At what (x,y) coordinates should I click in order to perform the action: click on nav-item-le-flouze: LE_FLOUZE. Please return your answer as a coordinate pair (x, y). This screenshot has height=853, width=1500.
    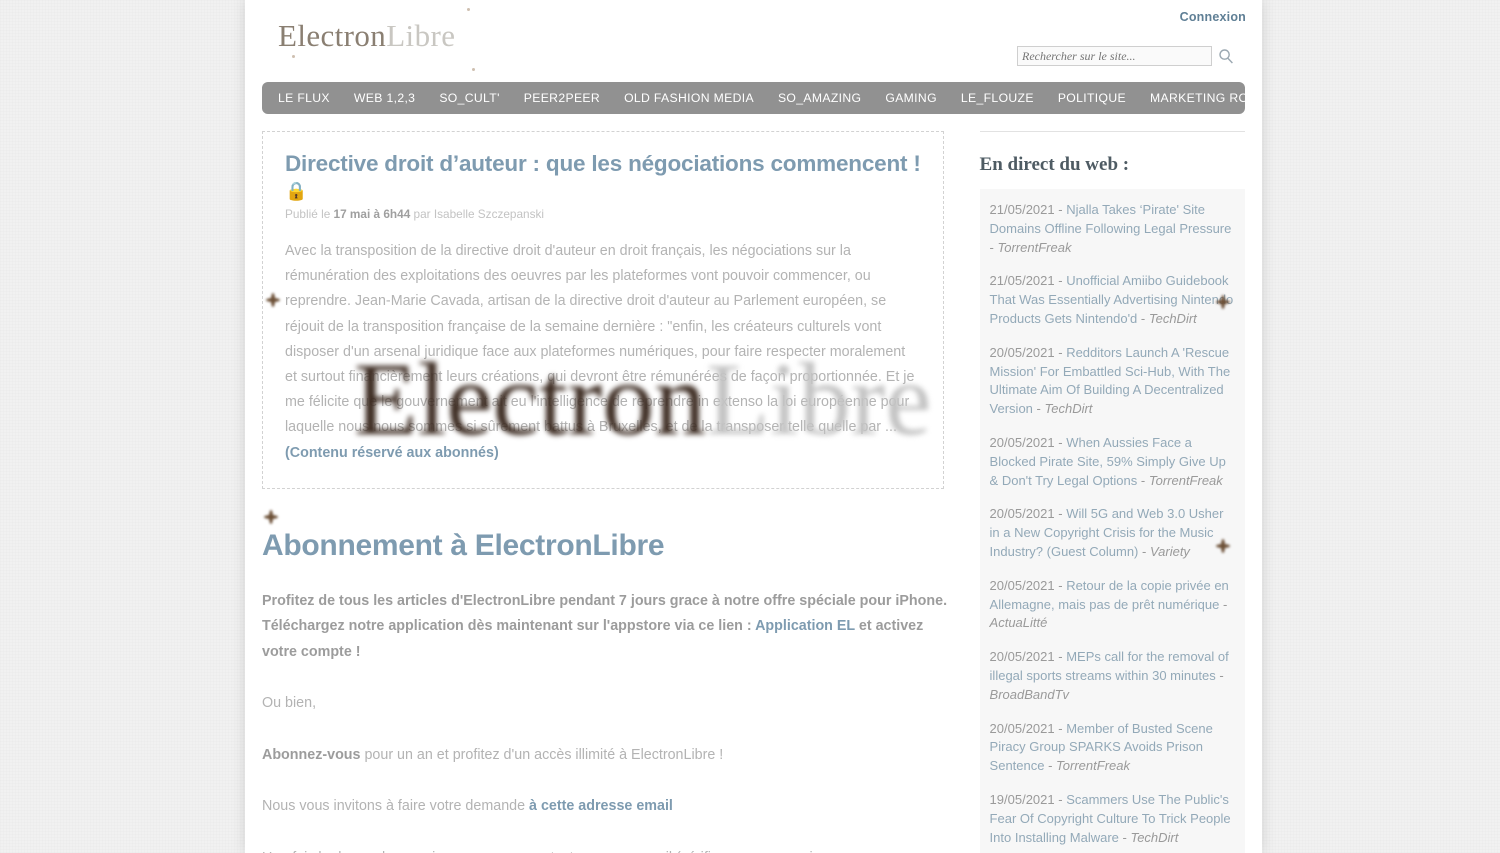
    Looking at the image, I should click on (997, 98).